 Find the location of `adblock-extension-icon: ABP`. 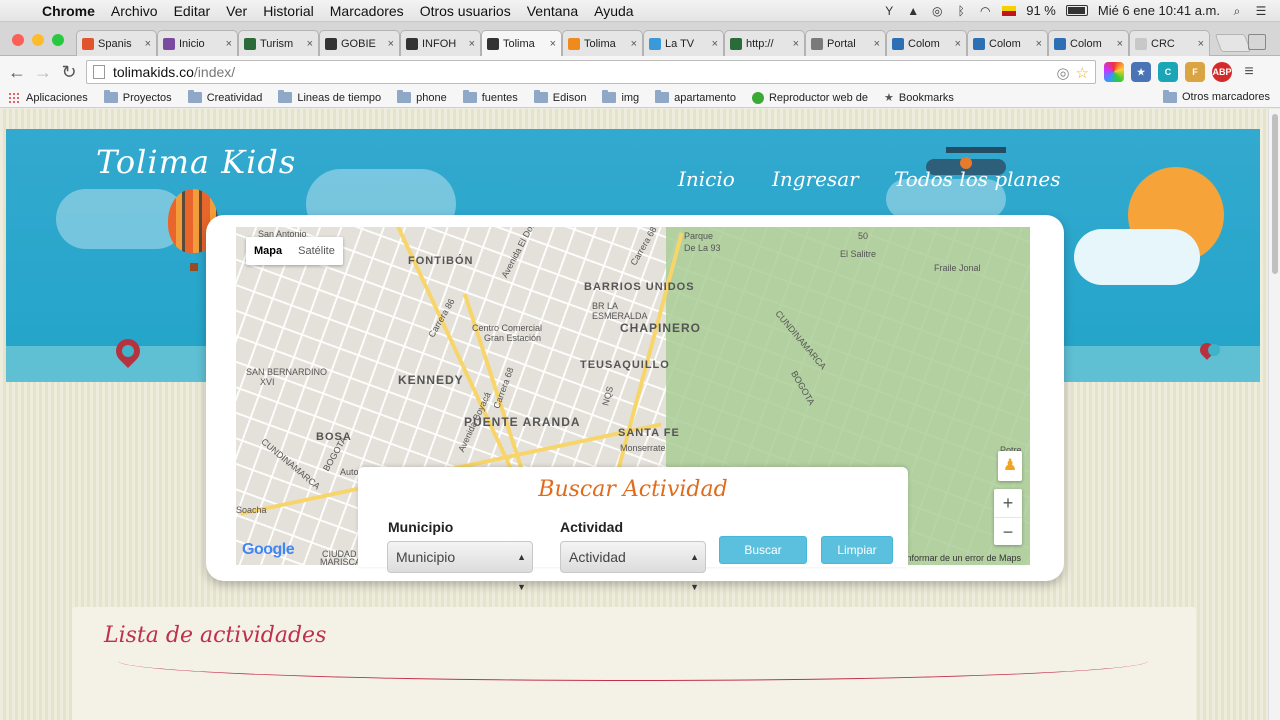

adblock-extension-icon: ABP is located at coordinates (1222, 72).